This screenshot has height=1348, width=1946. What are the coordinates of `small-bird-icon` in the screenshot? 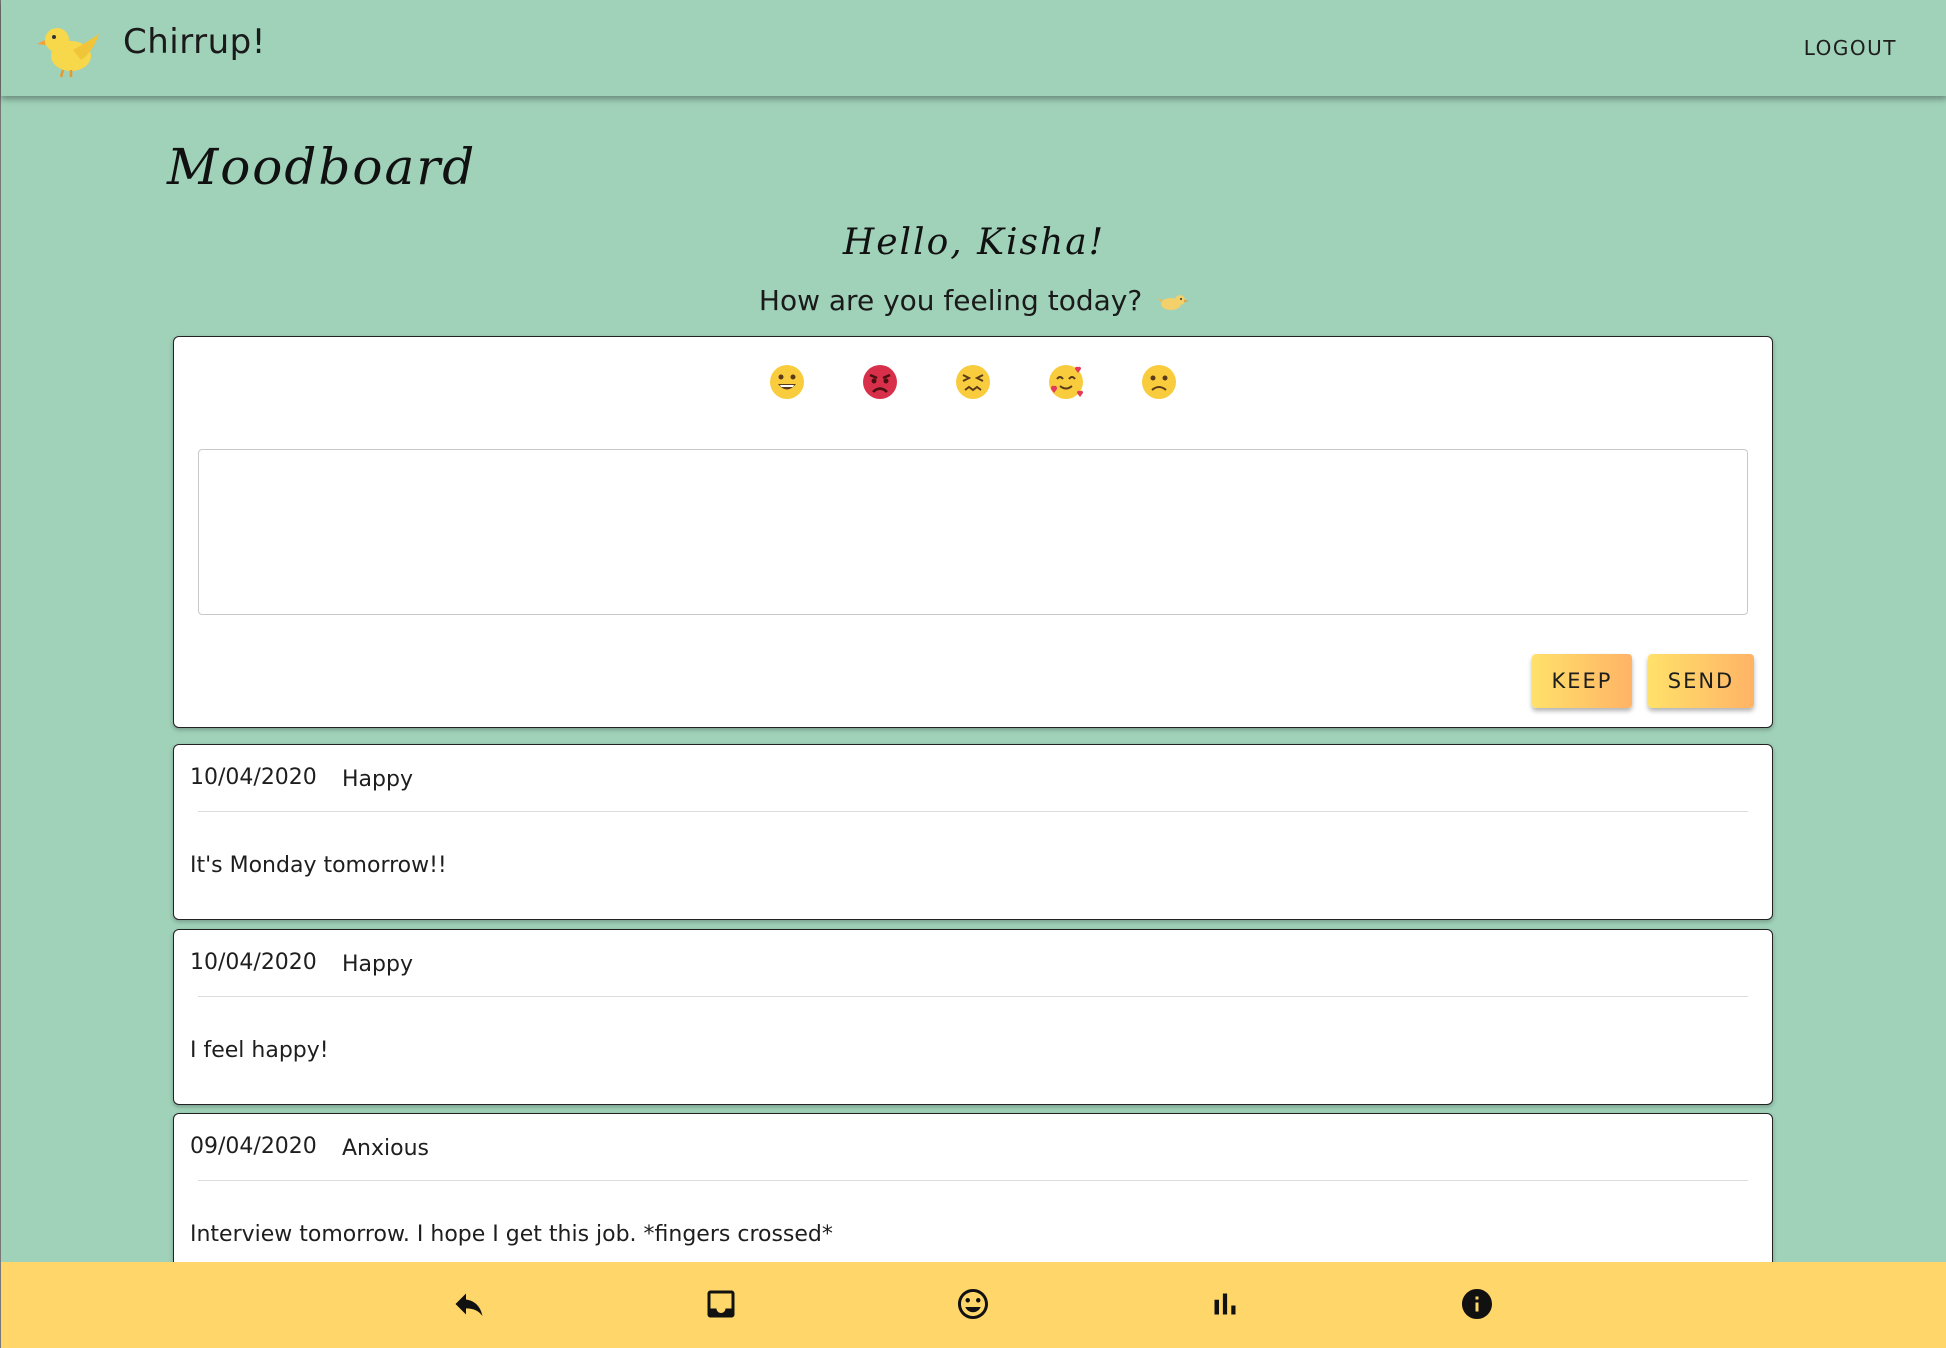 It's located at (1173, 302).